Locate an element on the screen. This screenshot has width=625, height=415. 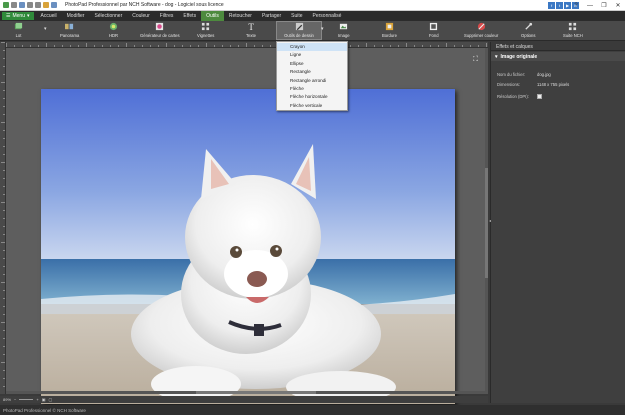
menu-item-crayon: Crayon is located at coordinates (312, 47).